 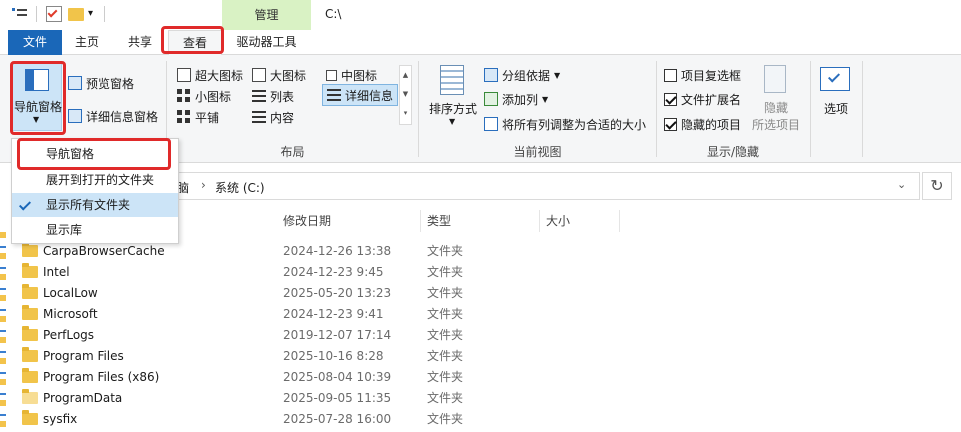 What do you see at coordinates (337, 377) in the screenshot?
I see `file-date: 2025-08-04 10:39` at bounding box center [337, 377].